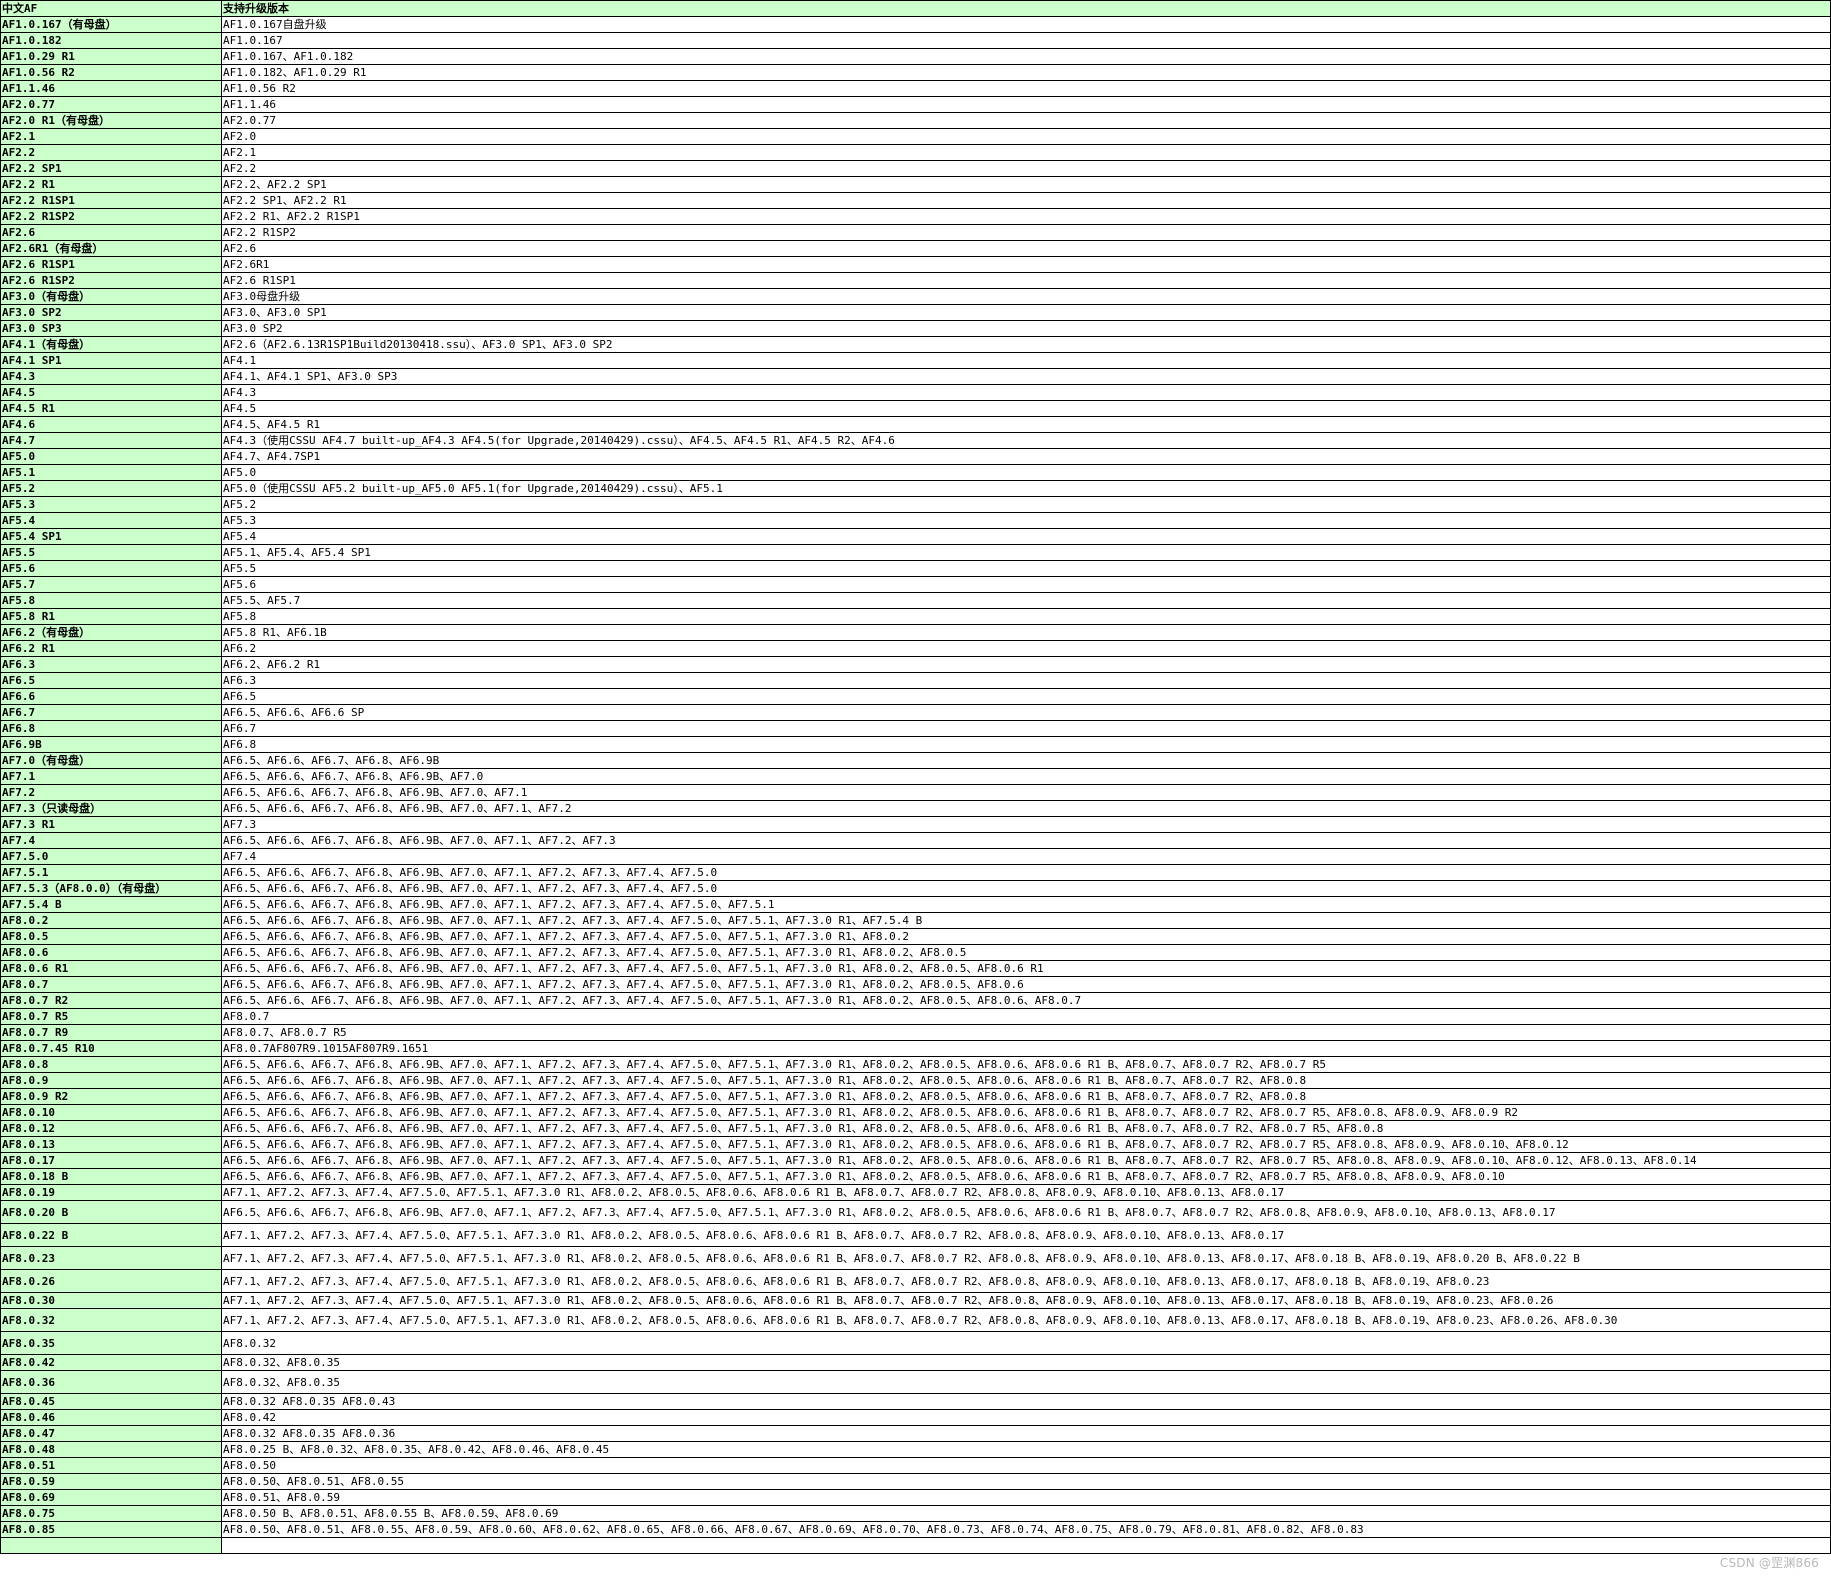 The width and height of the screenshot is (1831, 1587). I want to click on cell-supported-versions: AF3.0母盘升级, so click(1026, 296).